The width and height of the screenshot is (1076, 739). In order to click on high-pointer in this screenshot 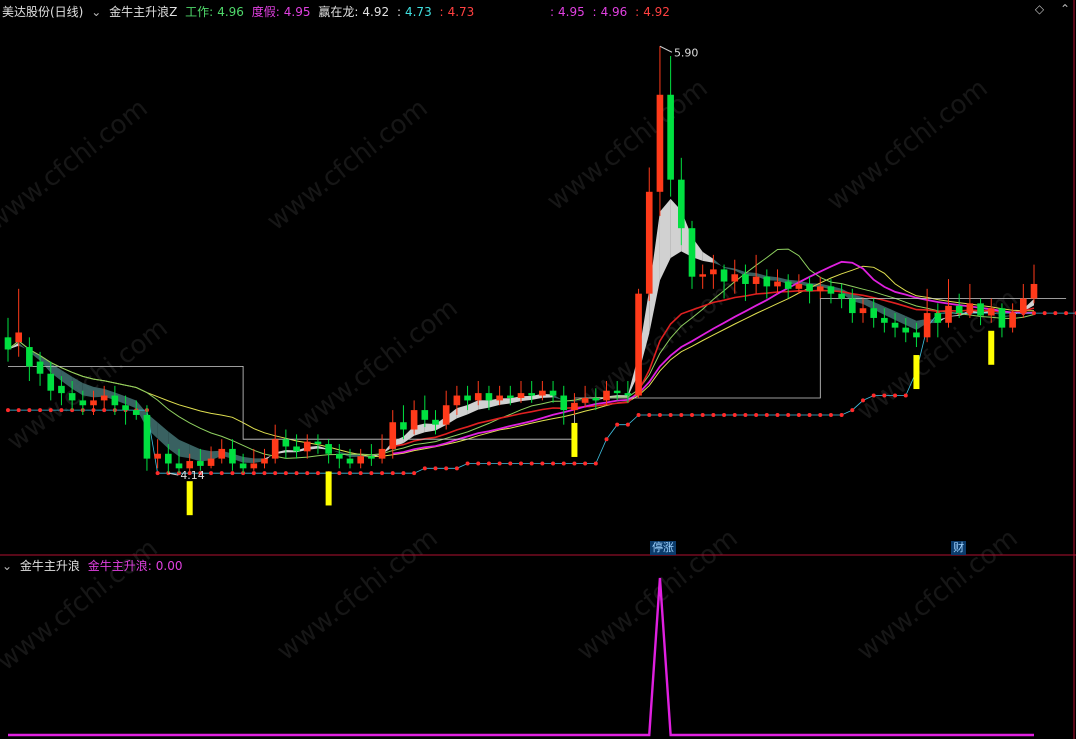, I will do `click(666, 49)`.